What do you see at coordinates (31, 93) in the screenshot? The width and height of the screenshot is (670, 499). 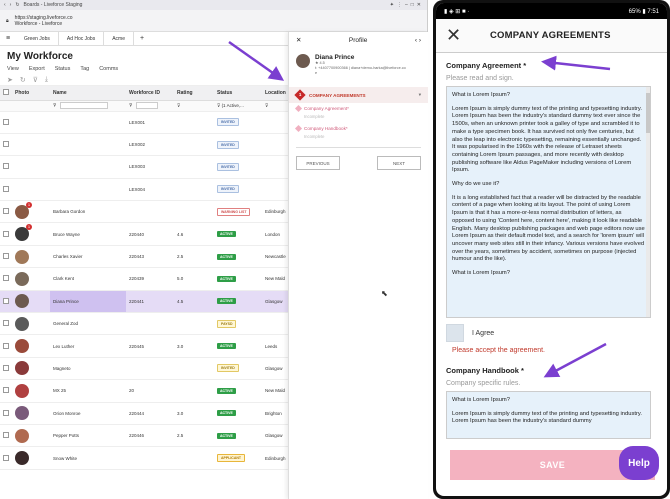 I see `column-photo: Photo` at bounding box center [31, 93].